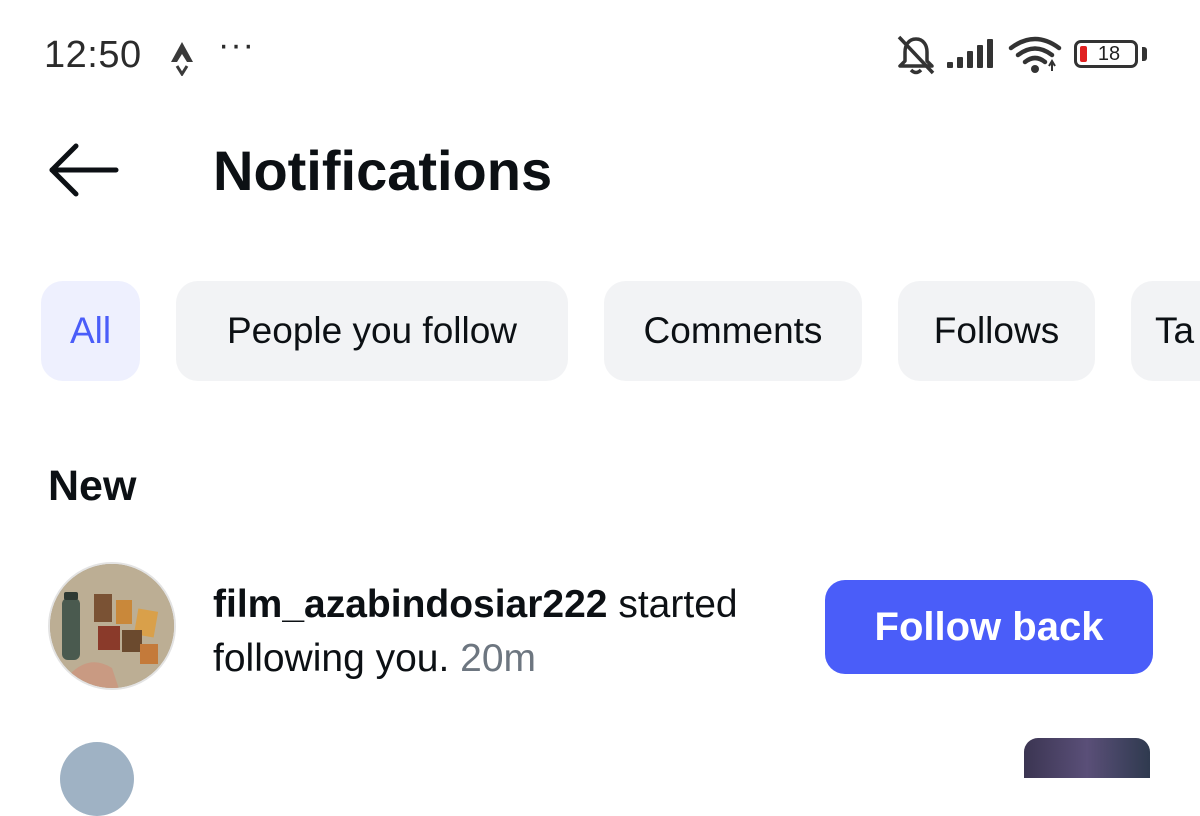  I want to click on filter-chip-label: Comments, so click(733, 330).